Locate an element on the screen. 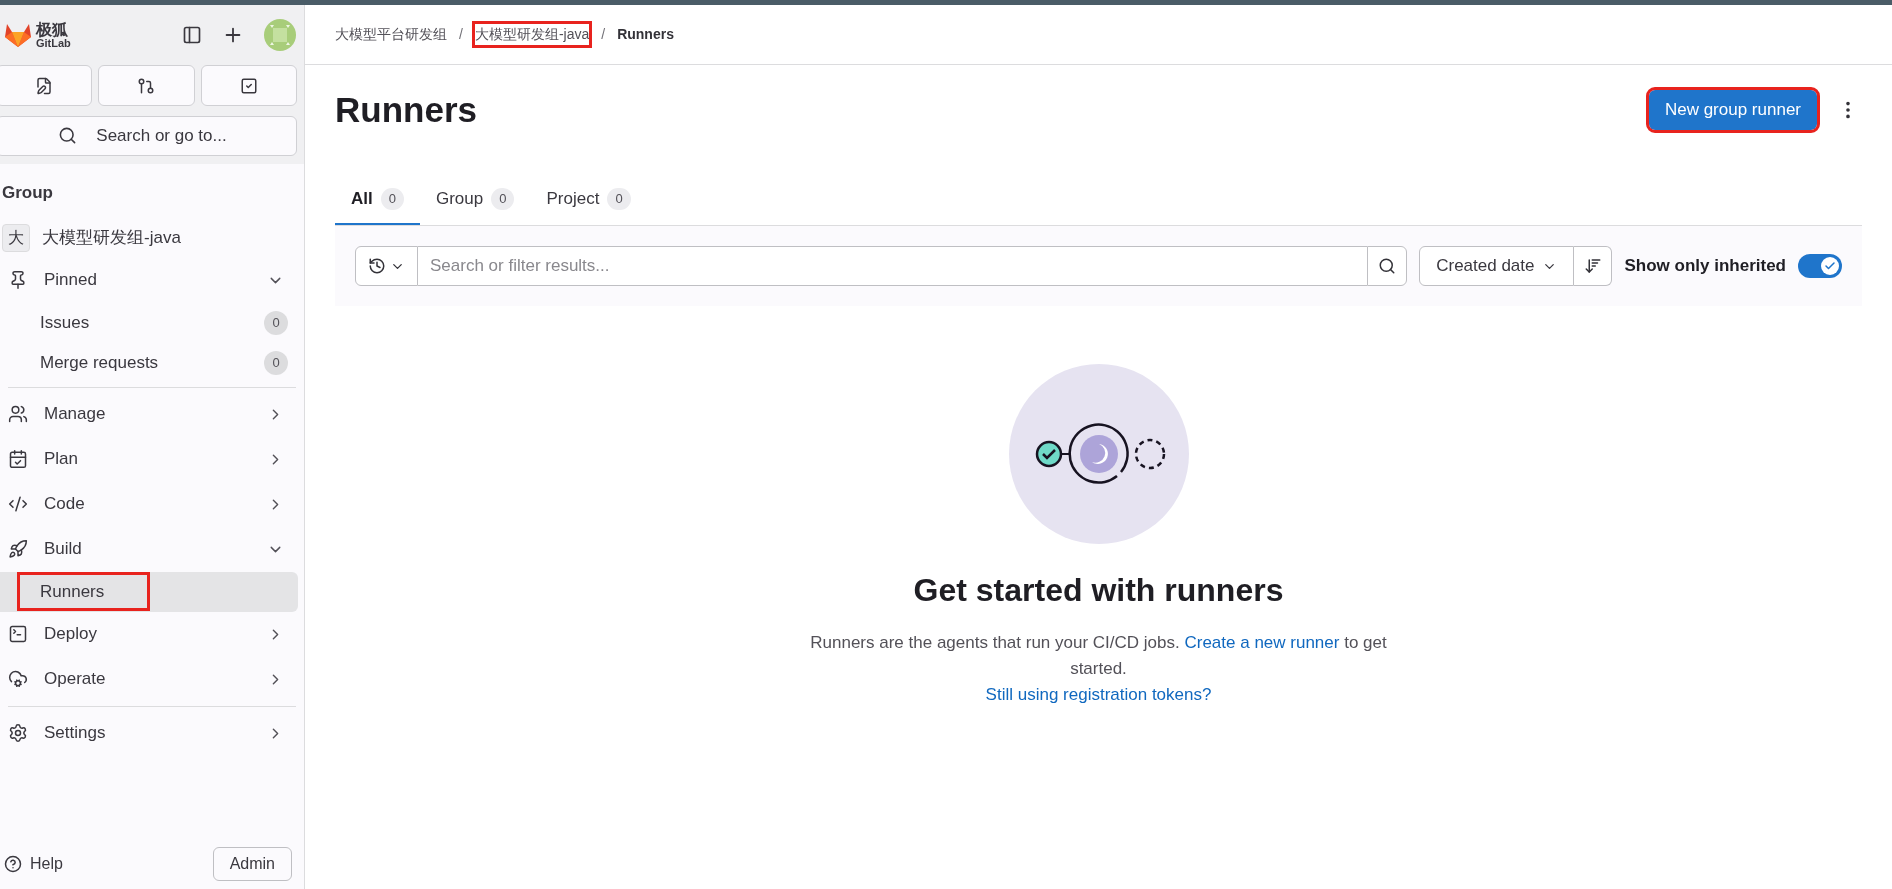  todo-icon is located at coordinates (248, 85).